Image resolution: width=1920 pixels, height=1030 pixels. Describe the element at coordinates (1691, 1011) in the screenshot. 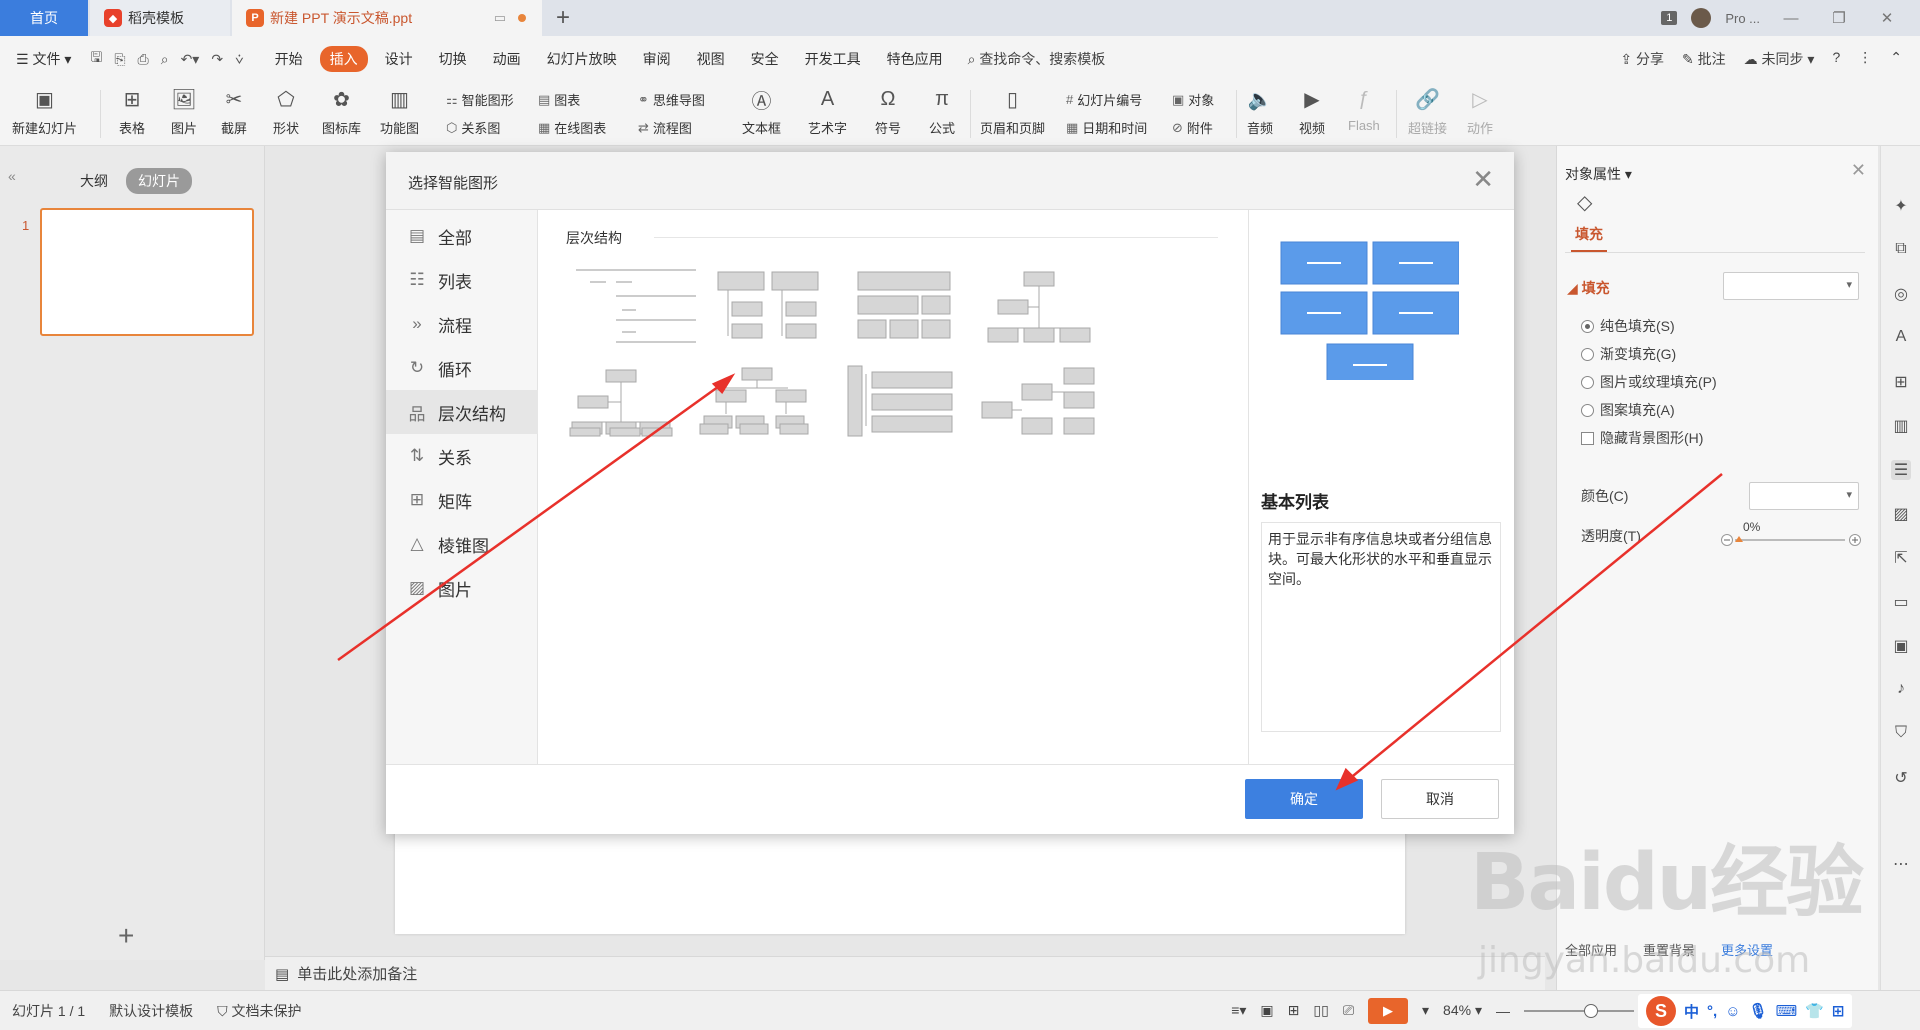

I see `ime-mode: 中` at that location.